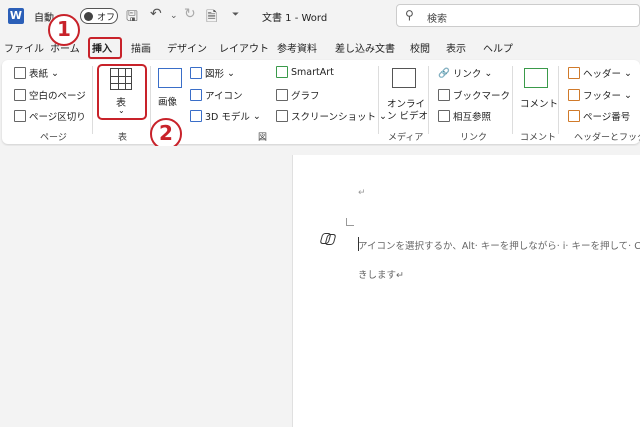  I want to click on autosave-toggle: オフ, so click(99, 16).